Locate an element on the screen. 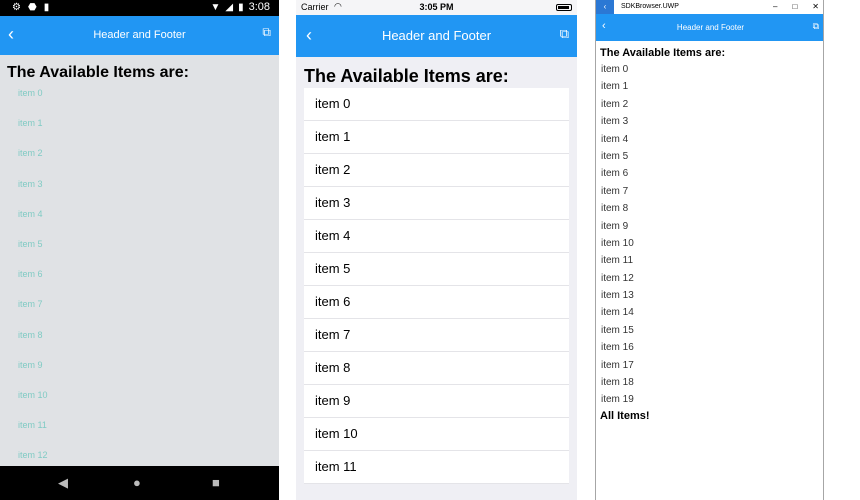 Image resolution: width=860 pixels, height=500 pixels. wifi-icon: ▼ is located at coordinates (215, 7).